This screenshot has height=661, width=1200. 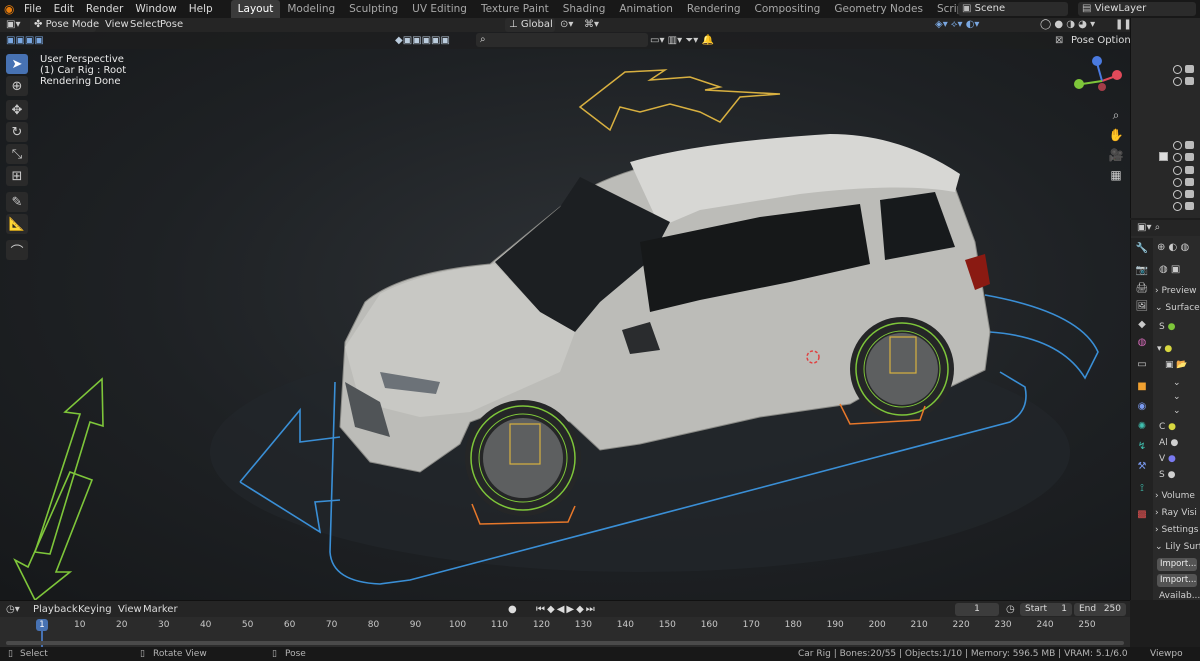 I want to click on pan-button: ✋, so click(x=1116, y=135).